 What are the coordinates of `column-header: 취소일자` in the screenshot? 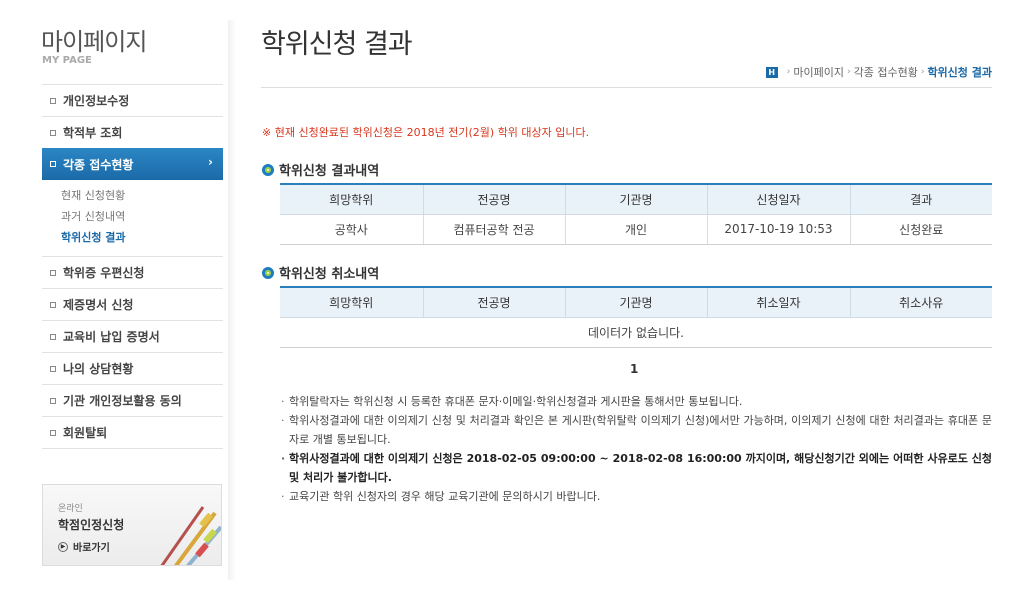 It's located at (778, 302).